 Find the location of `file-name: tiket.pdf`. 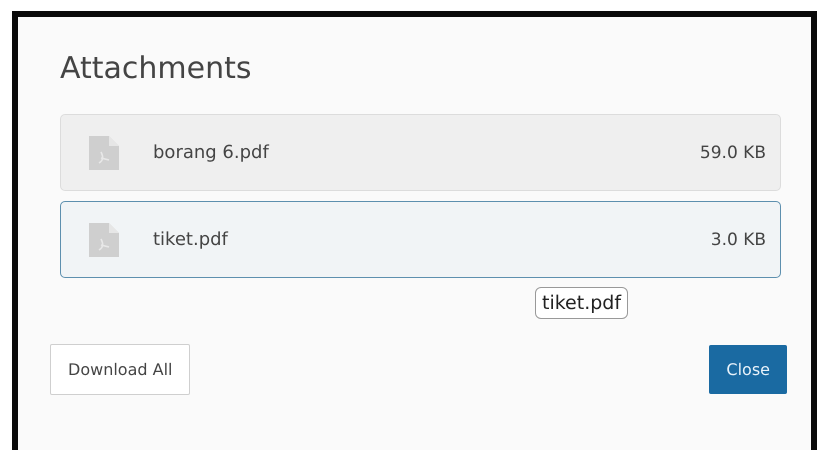

file-name: tiket.pdf is located at coordinates (191, 239).